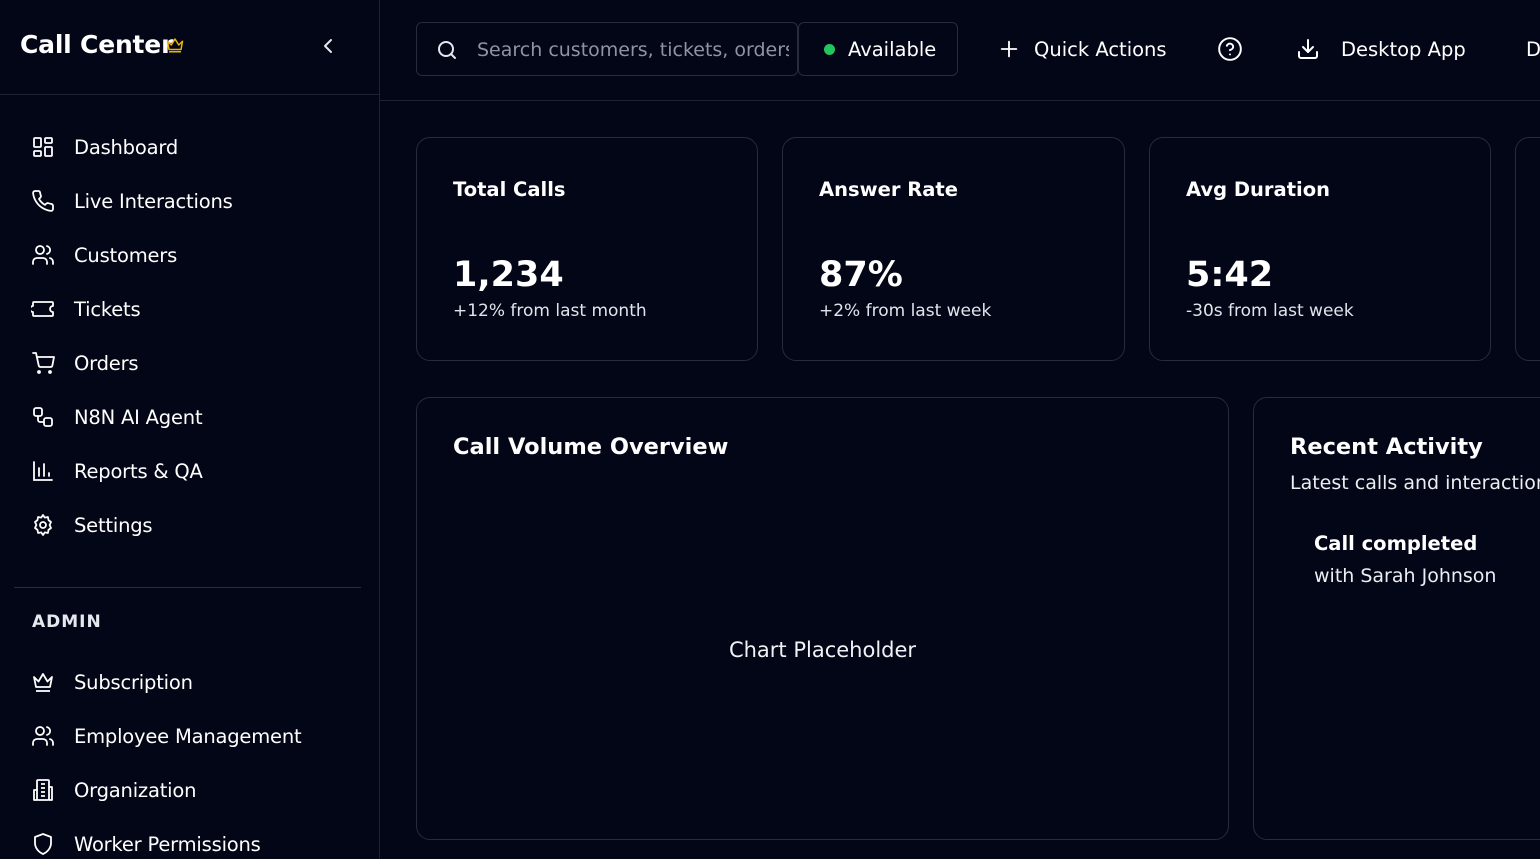 The height and width of the screenshot is (859, 1540). I want to click on sidebar-item-label: Reports & QA, so click(138, 471).